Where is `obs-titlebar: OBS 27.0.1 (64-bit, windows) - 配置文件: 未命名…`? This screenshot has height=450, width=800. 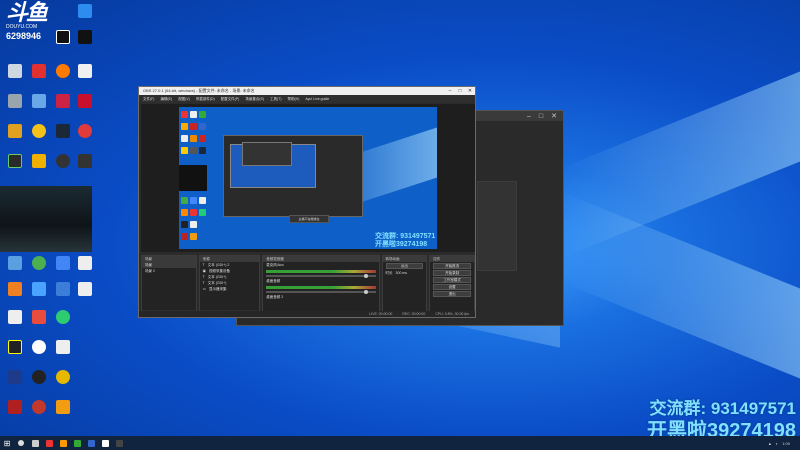
obs-titlebar: OBS 27.0.1 (64-bit, windows) - 配置文件: 未命名… is located at coordinates (307, 91).